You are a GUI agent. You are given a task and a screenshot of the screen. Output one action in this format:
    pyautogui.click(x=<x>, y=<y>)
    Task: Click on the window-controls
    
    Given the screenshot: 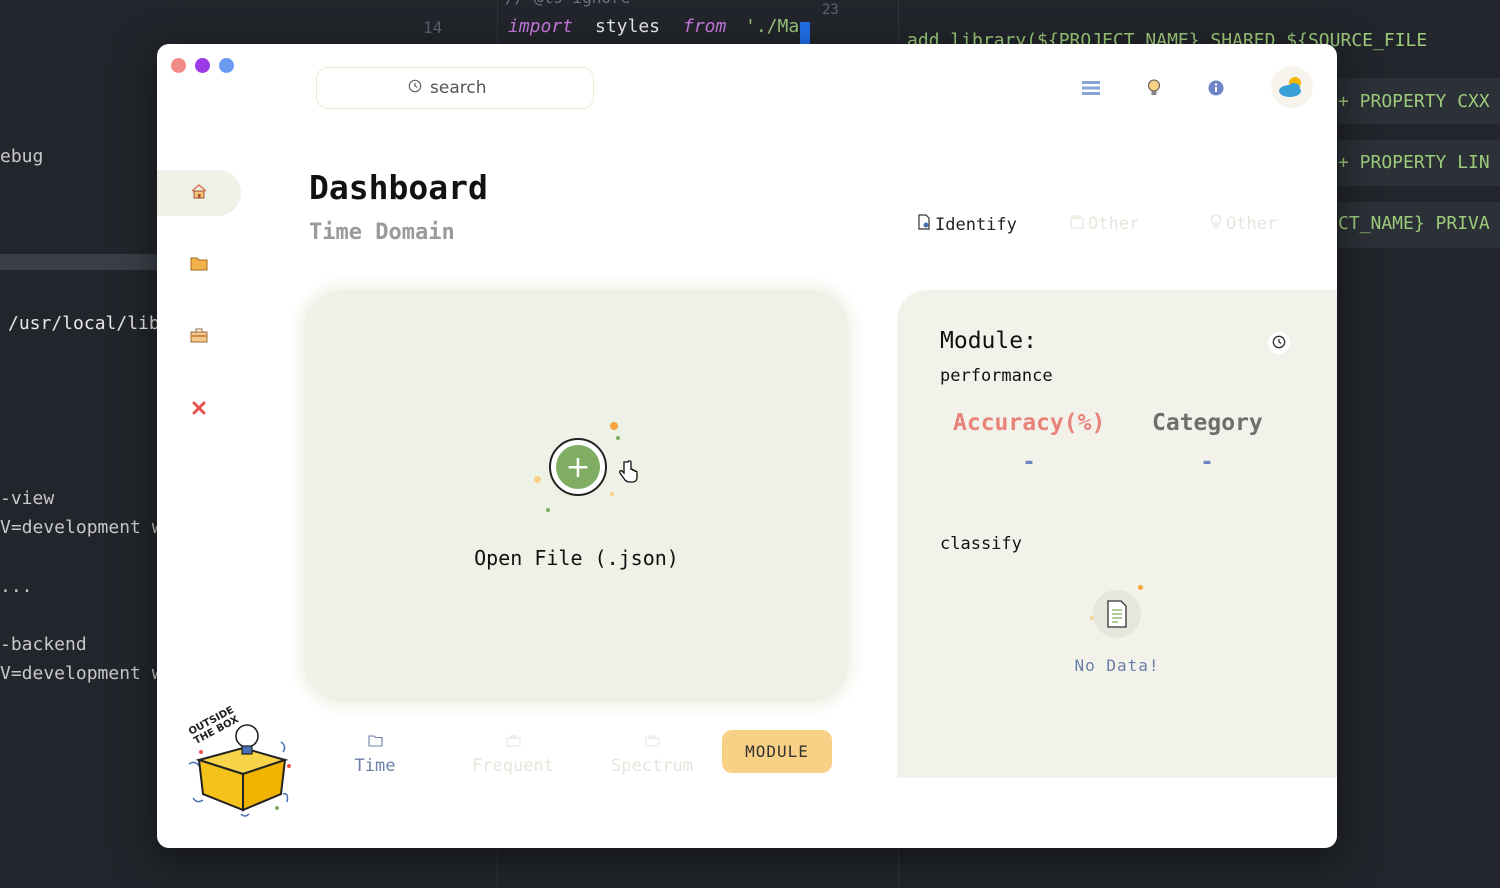 What is the action you would take?
    pyautogui.click(x=202, y=65)
    